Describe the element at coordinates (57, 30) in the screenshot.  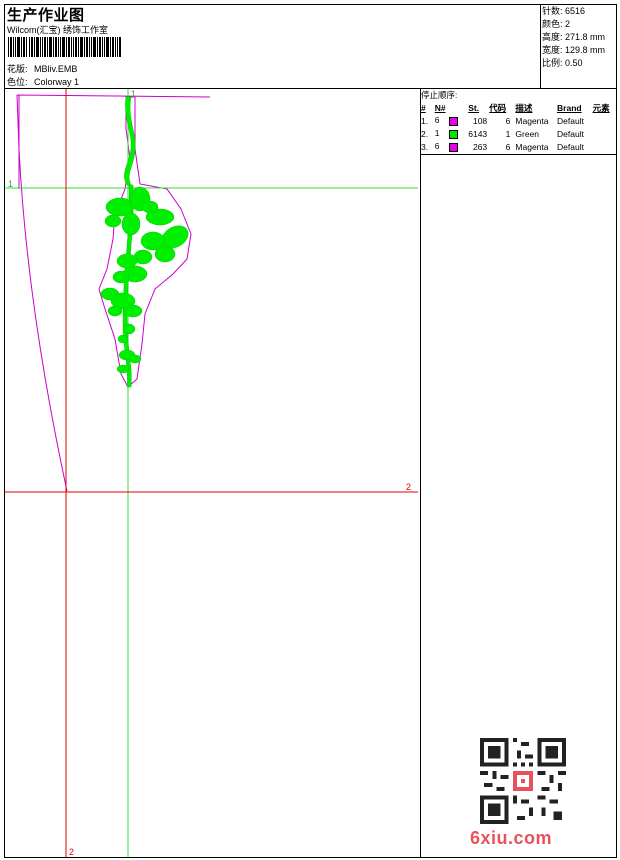
I see `studio-name: Wilcom(汇宝) 绣饰工作室` at that location.